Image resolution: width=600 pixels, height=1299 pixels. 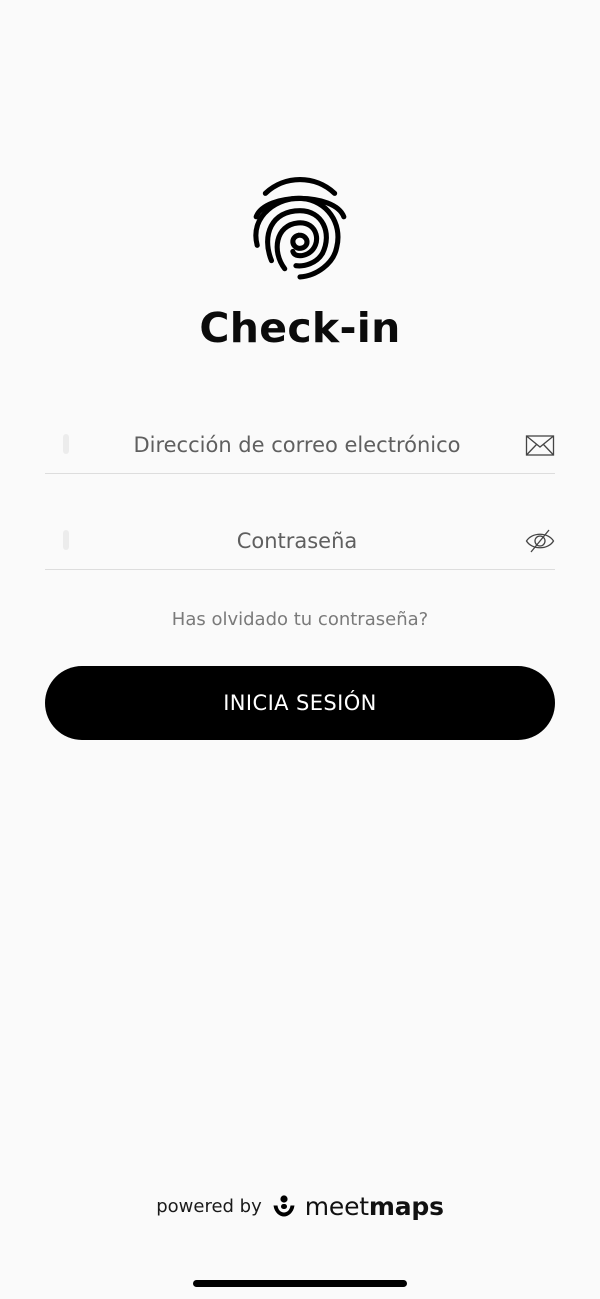 What do you see at coordinates (300, 620) in the screenshot?
I see `forgot-password-link: Has olvidado tu contraseña?` at bounding box center [300, 620].